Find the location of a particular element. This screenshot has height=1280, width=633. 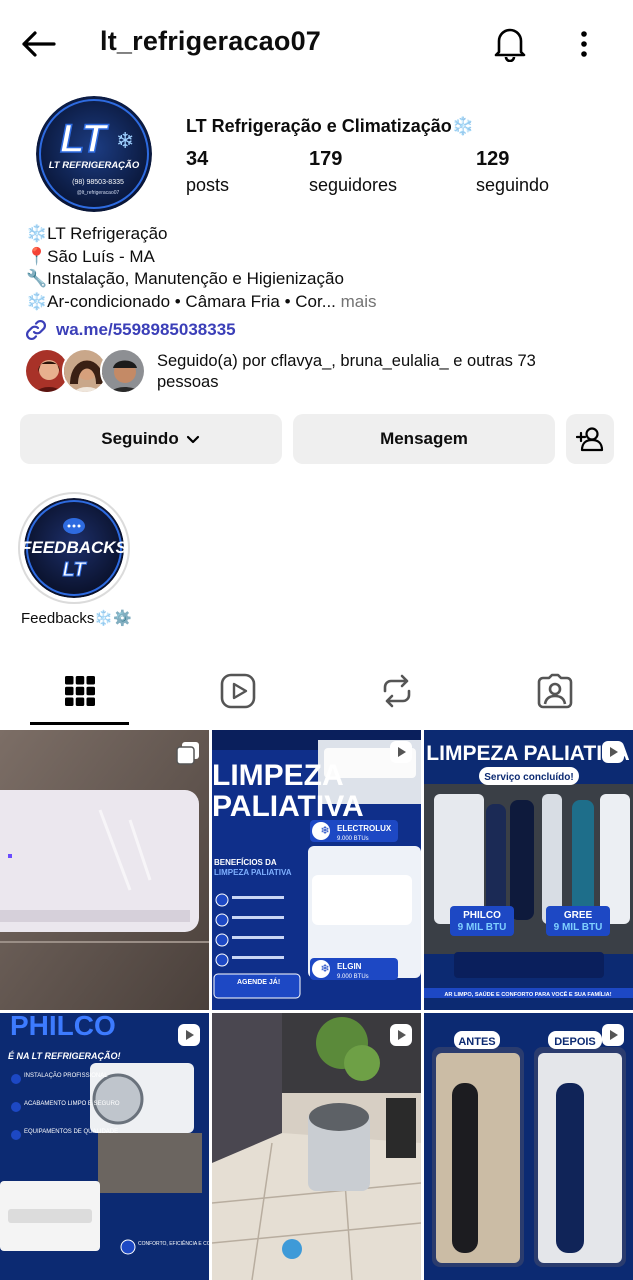

reposts-icon is located at coordinates (397, 691).